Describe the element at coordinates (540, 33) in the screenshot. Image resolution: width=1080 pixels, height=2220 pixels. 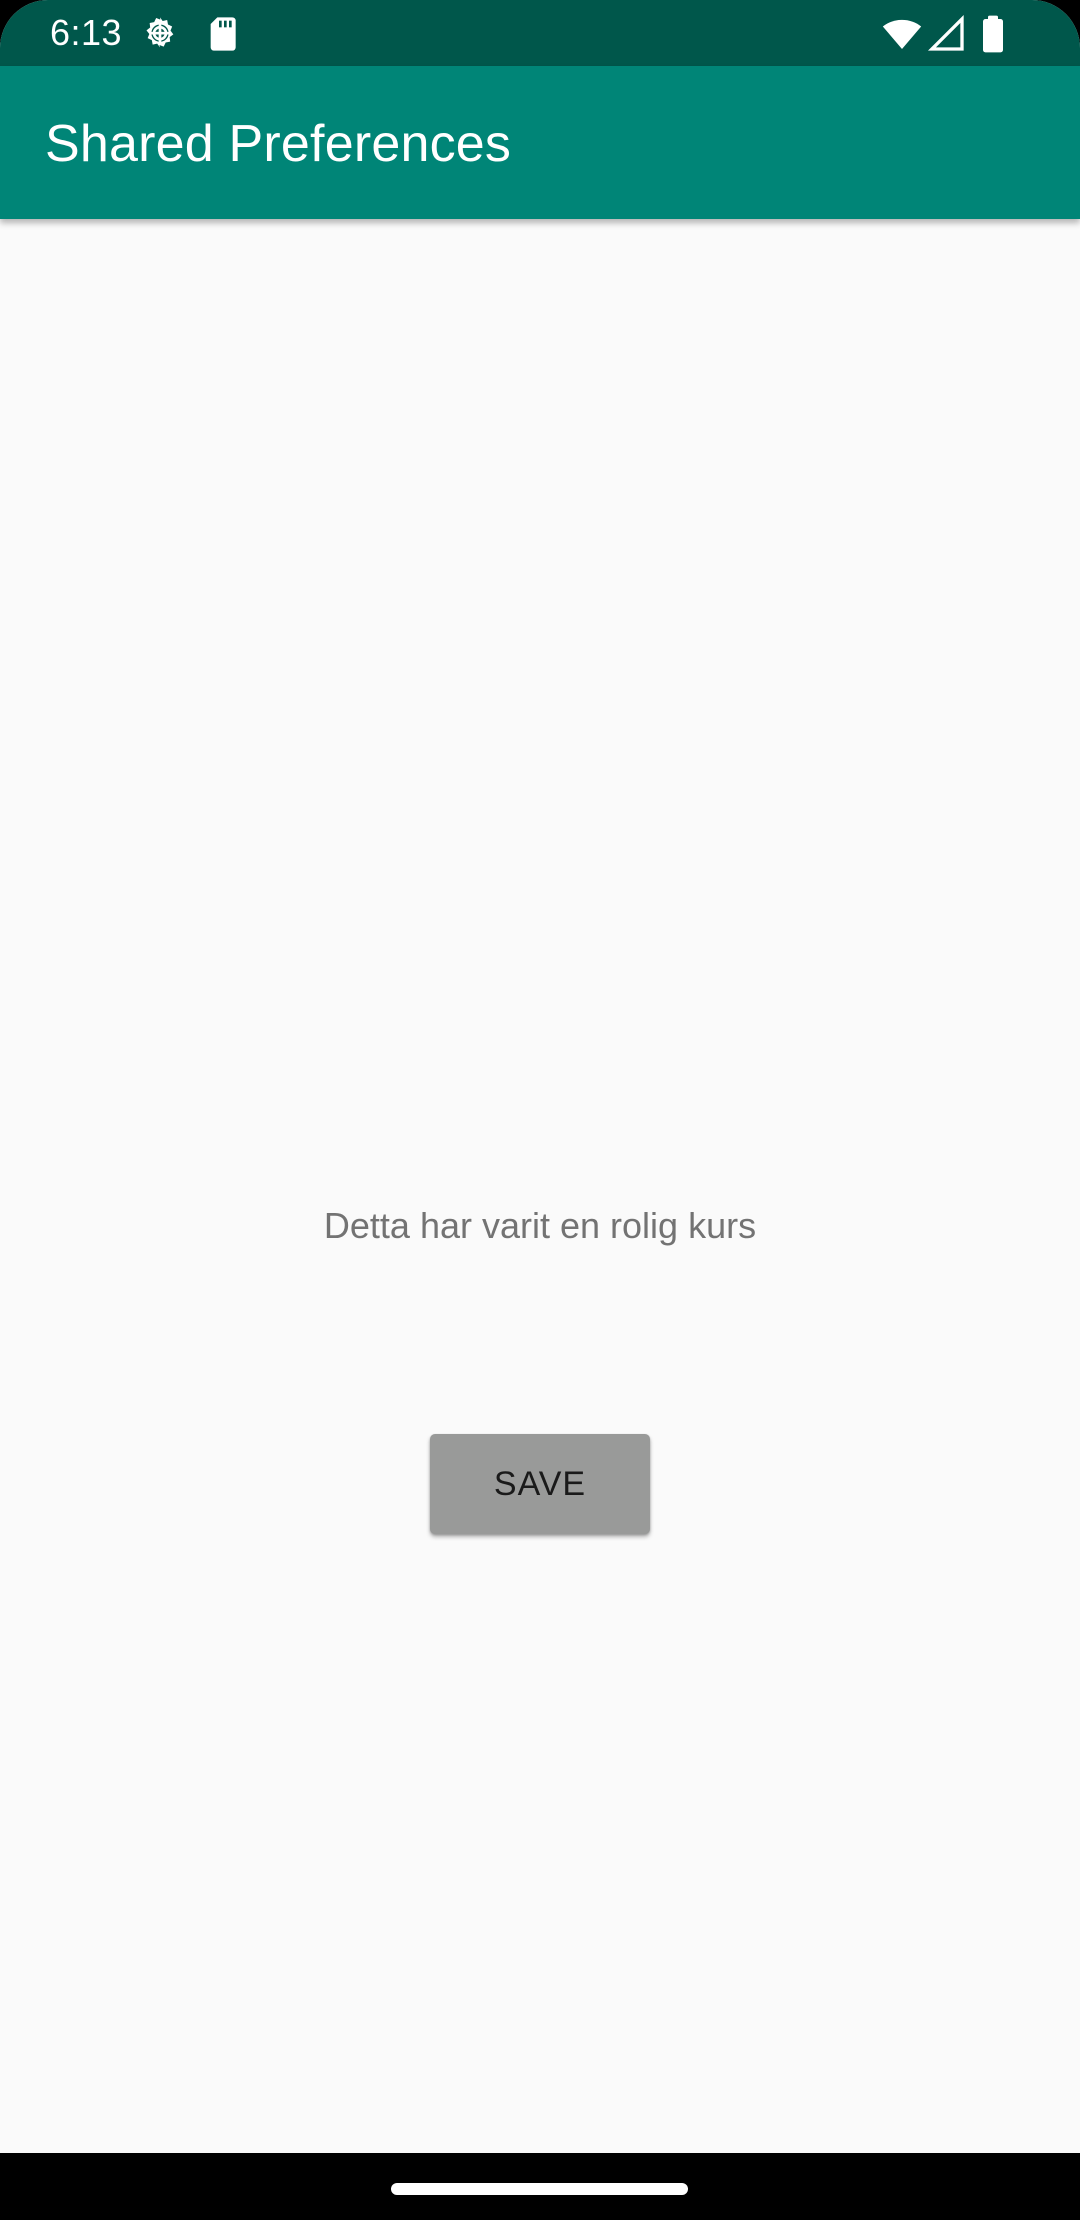
I see `status-bar: 6:13` at that location.